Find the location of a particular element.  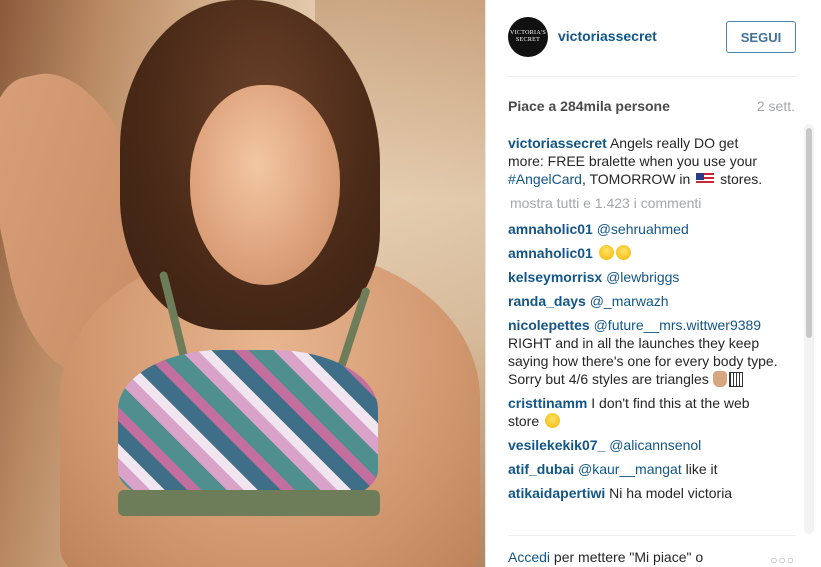

comment-username: nicolepettes is located at coordinates (549, 325).